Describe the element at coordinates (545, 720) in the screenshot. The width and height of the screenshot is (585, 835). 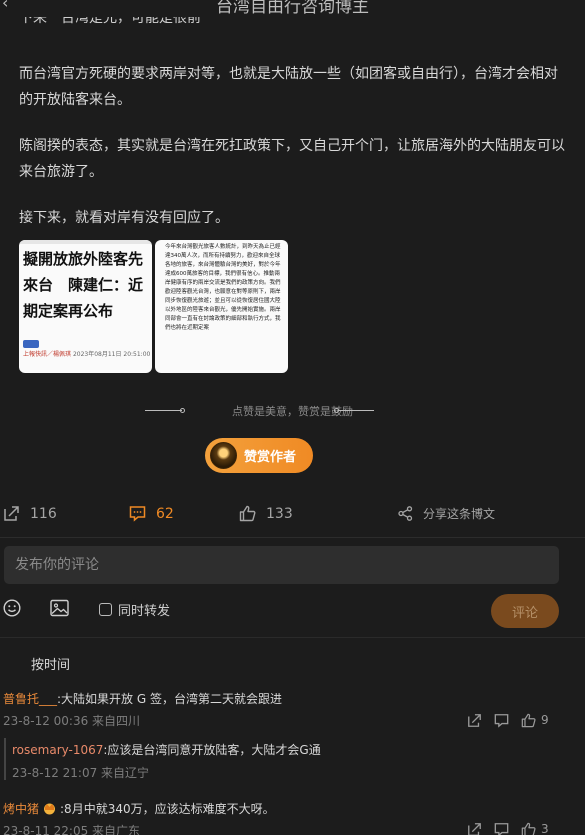
I see `comment-like-count: 9` at that location.